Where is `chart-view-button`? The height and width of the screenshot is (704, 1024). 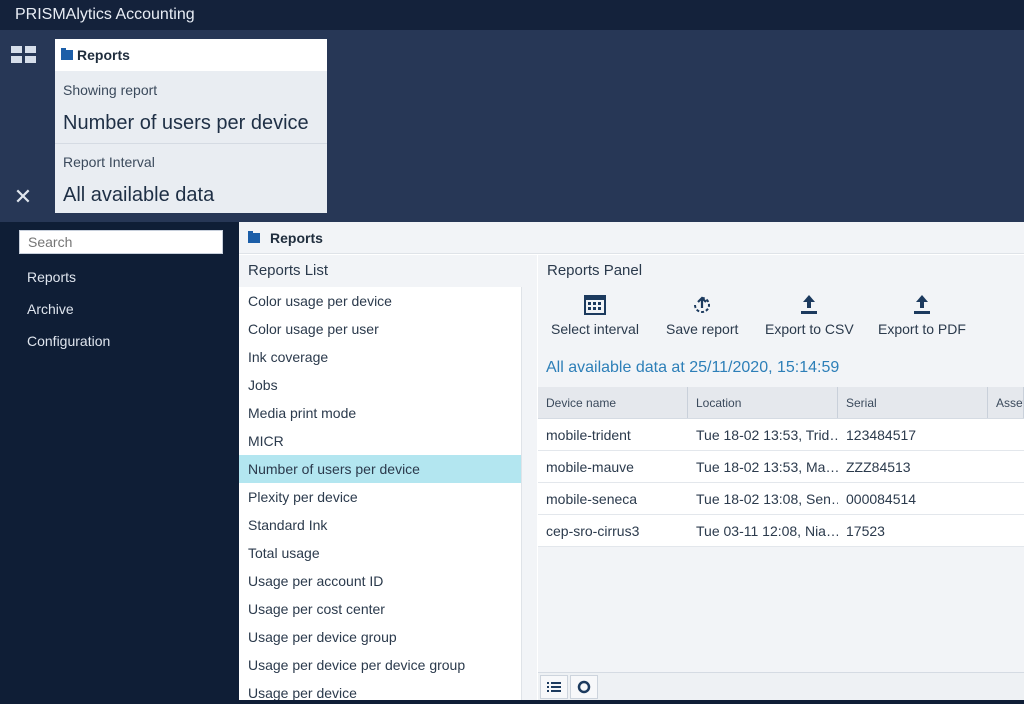
chart-view-button is located at coordinates (584, 687).